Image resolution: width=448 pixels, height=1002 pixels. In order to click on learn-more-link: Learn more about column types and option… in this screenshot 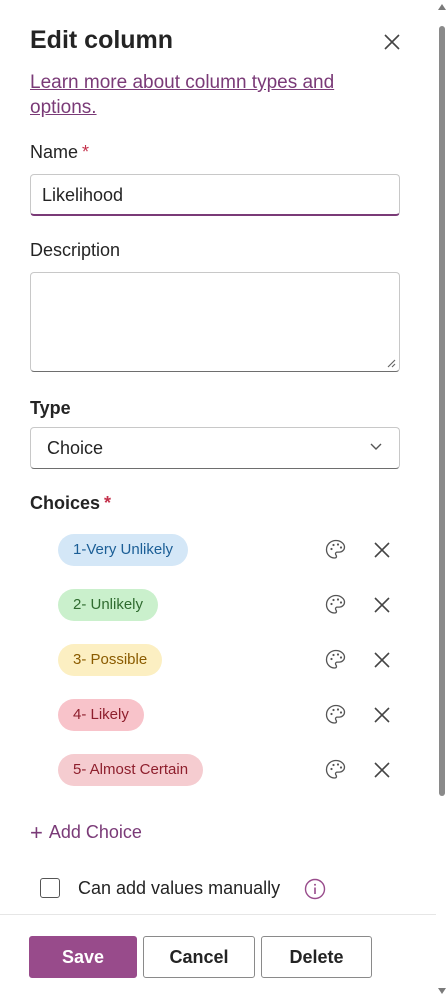, I will do `click(200, 95)`.